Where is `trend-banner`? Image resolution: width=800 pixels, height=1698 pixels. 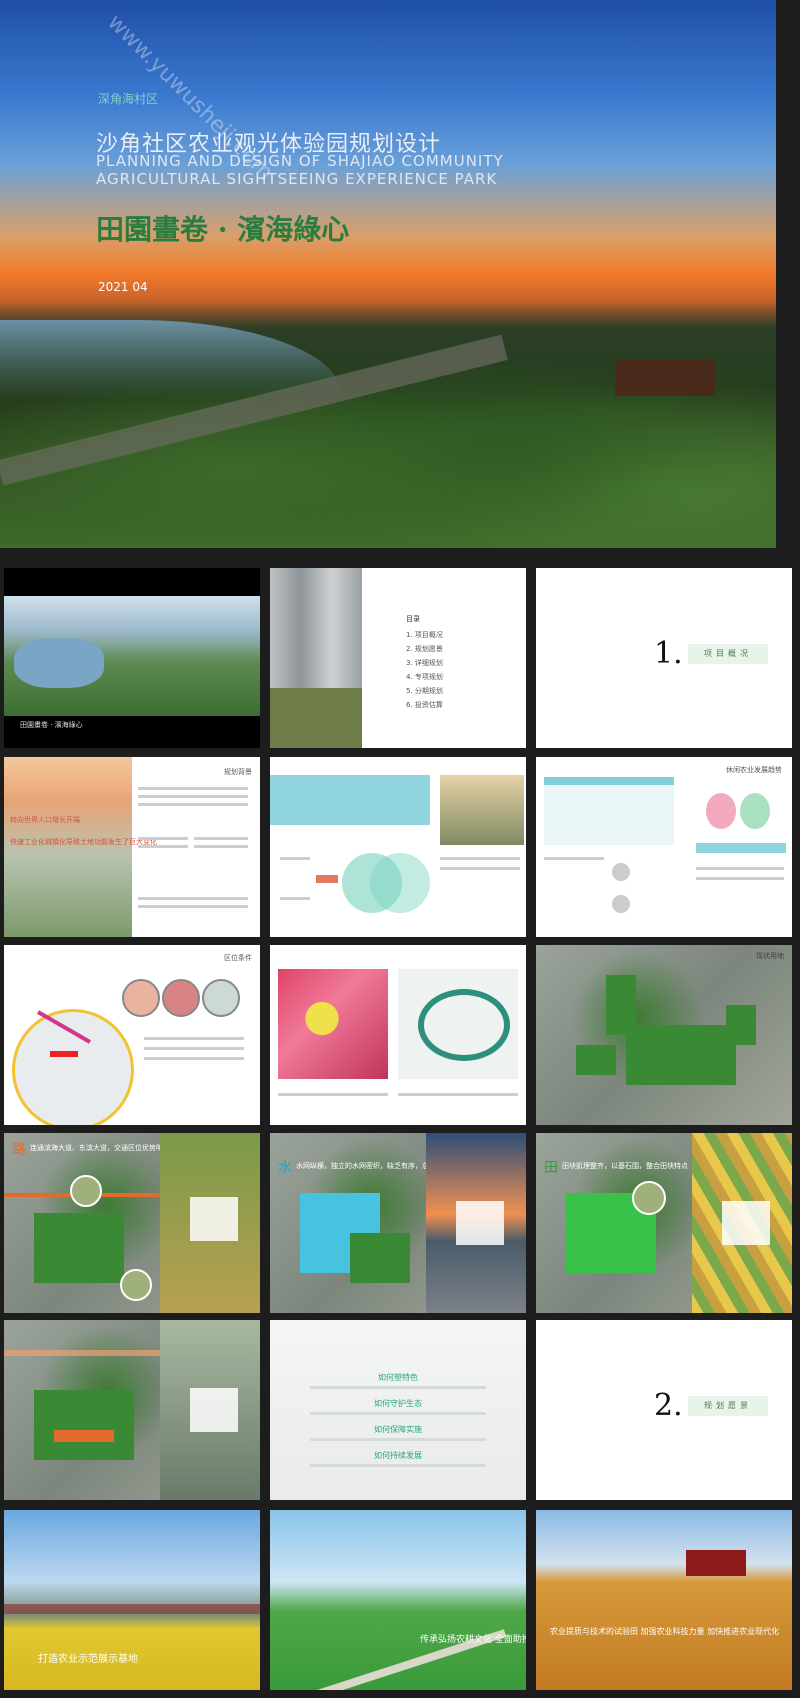
trend-banner is located at coordinates (350, 800).